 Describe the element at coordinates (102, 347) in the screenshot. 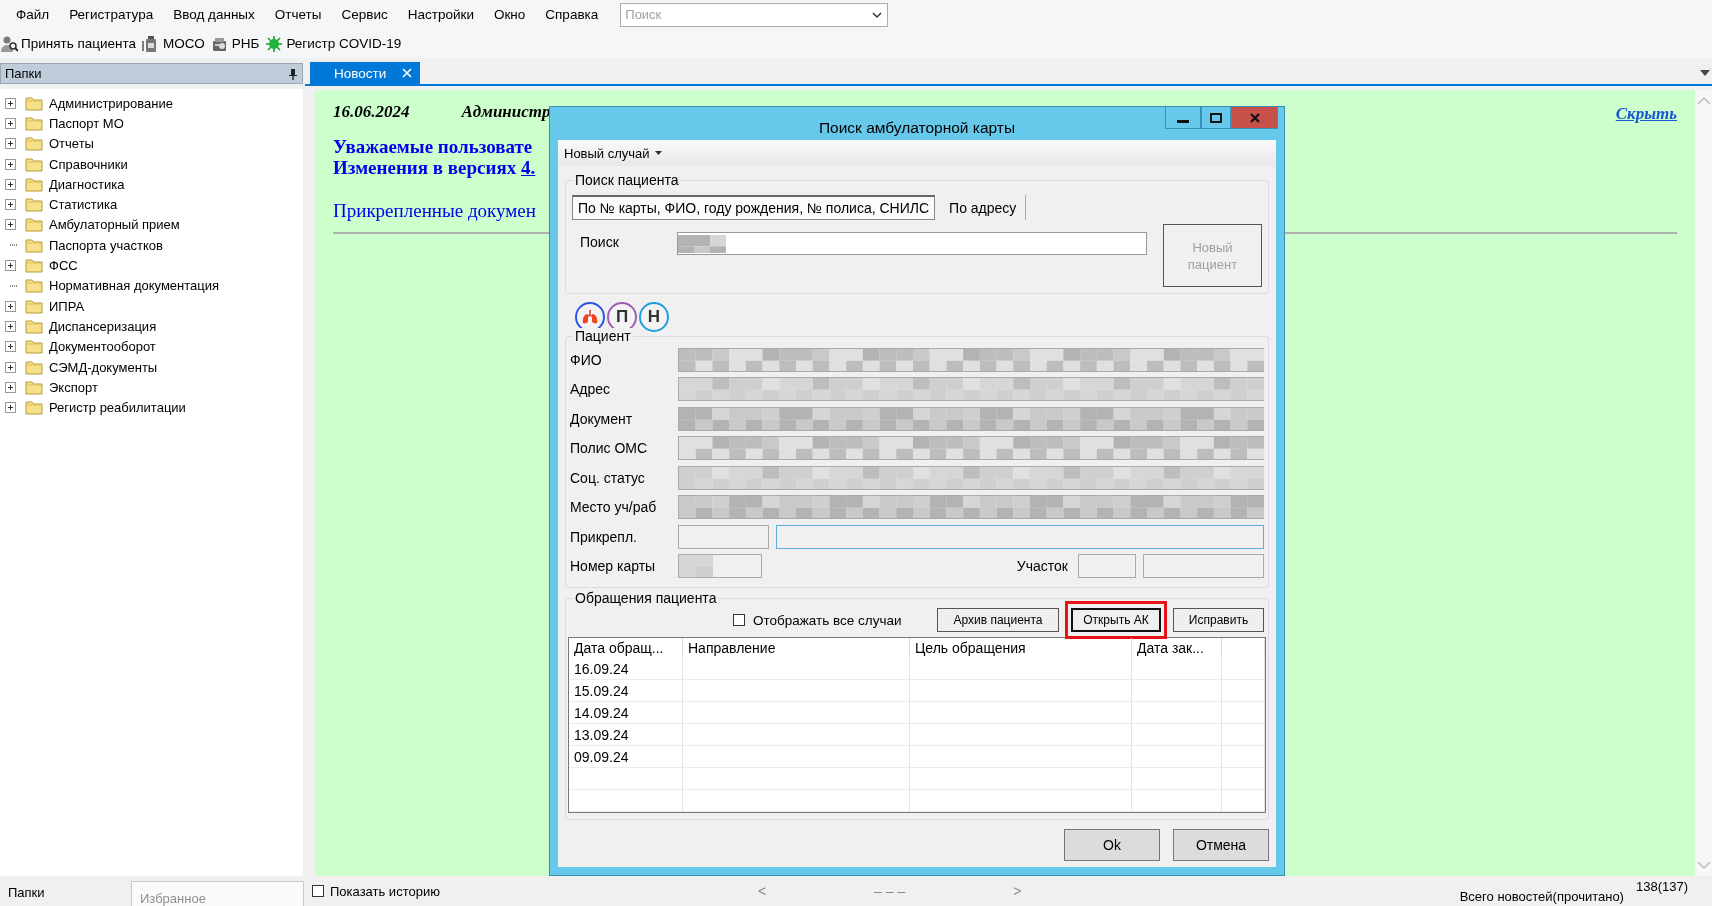

I see `tree-item: Документооборот` at that location.